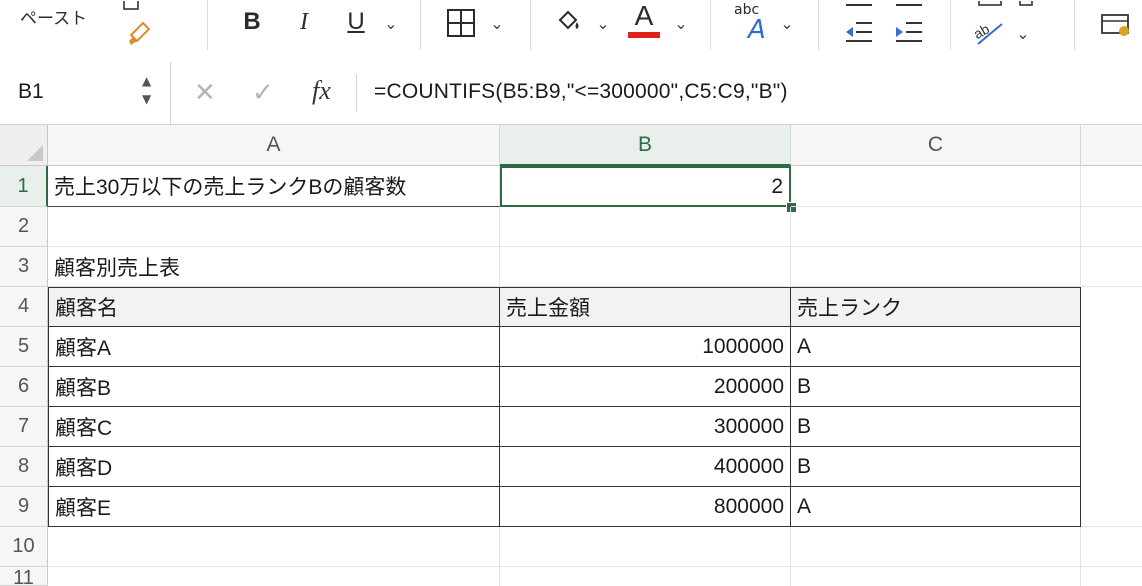 The width and height of the screenshot is (1142, 586). I want to click on table-row-amount: 1000000, so click(645, 347).